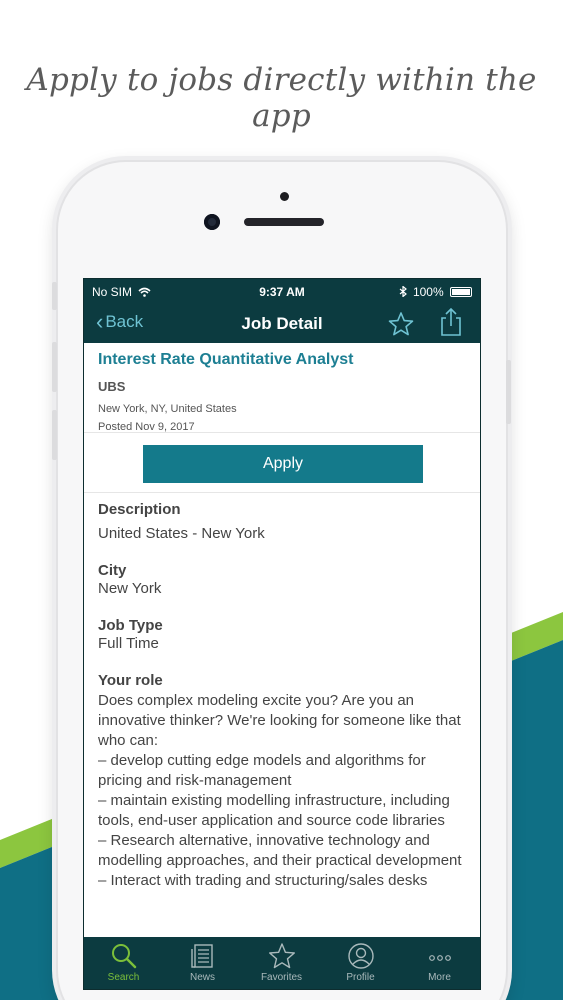  Describe the element at coordinates (112, 570) in the screenshot. I see `city-label: City` at that location.